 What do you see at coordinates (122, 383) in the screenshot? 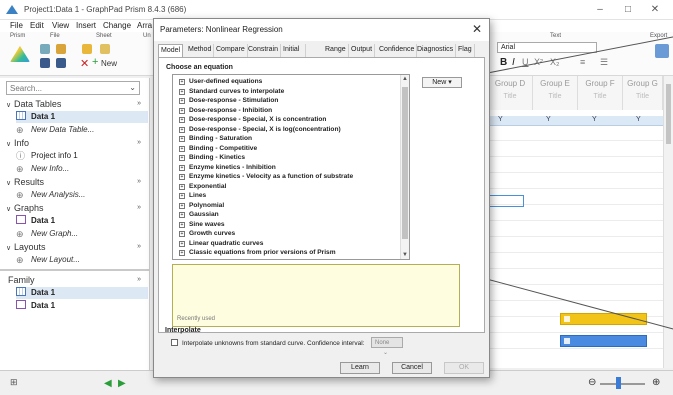
I see `next-sheet-icon: ▶` at bounding box center [122, 383].